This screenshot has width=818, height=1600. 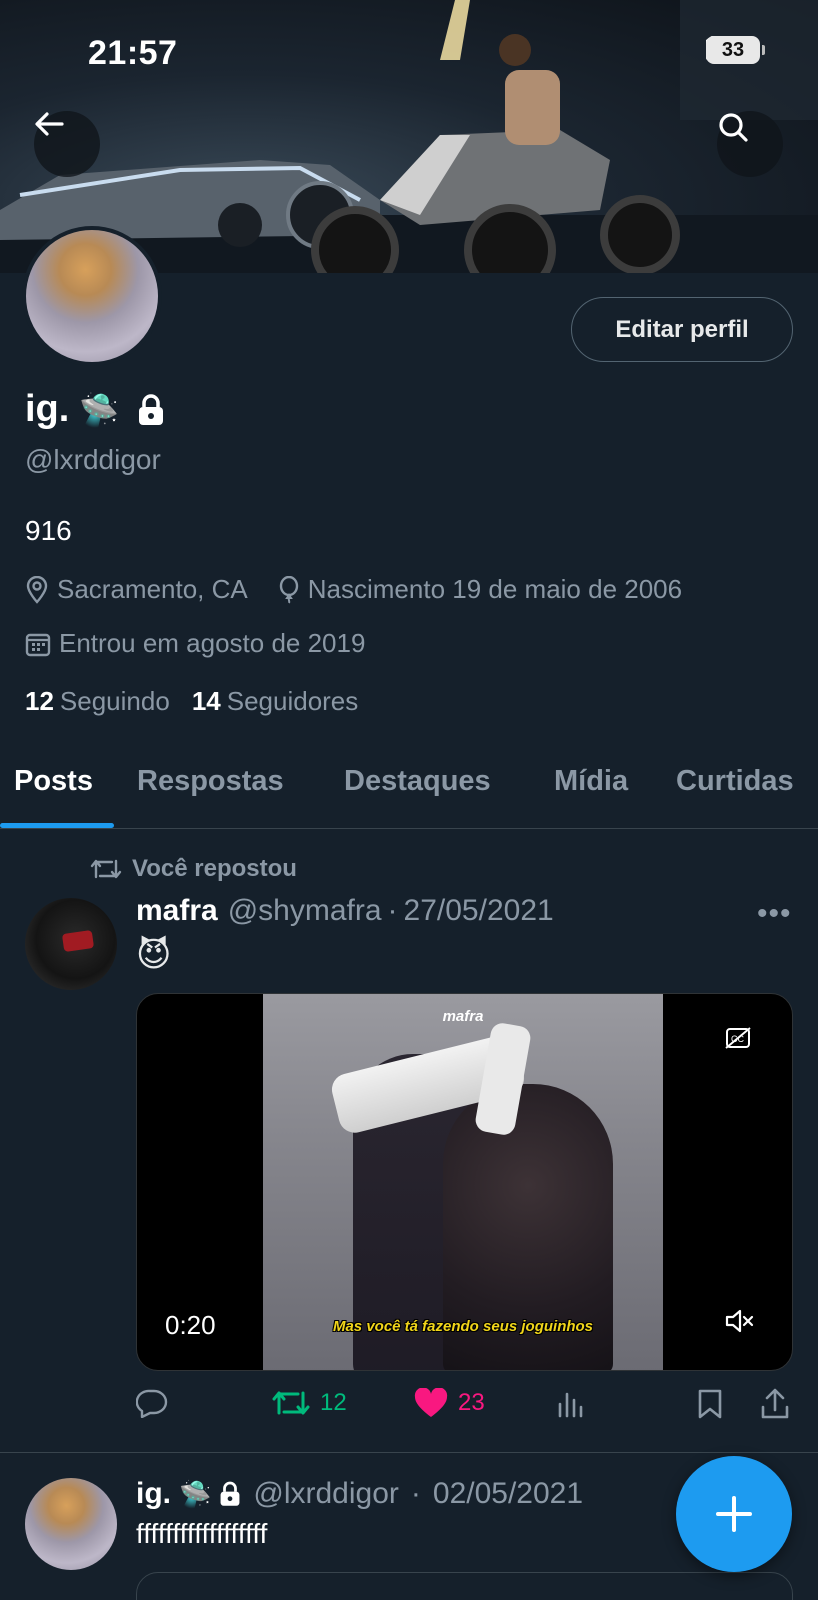 I want to click on joined-row: Entrou em agosto de 2019, so click(x=210, y=643).